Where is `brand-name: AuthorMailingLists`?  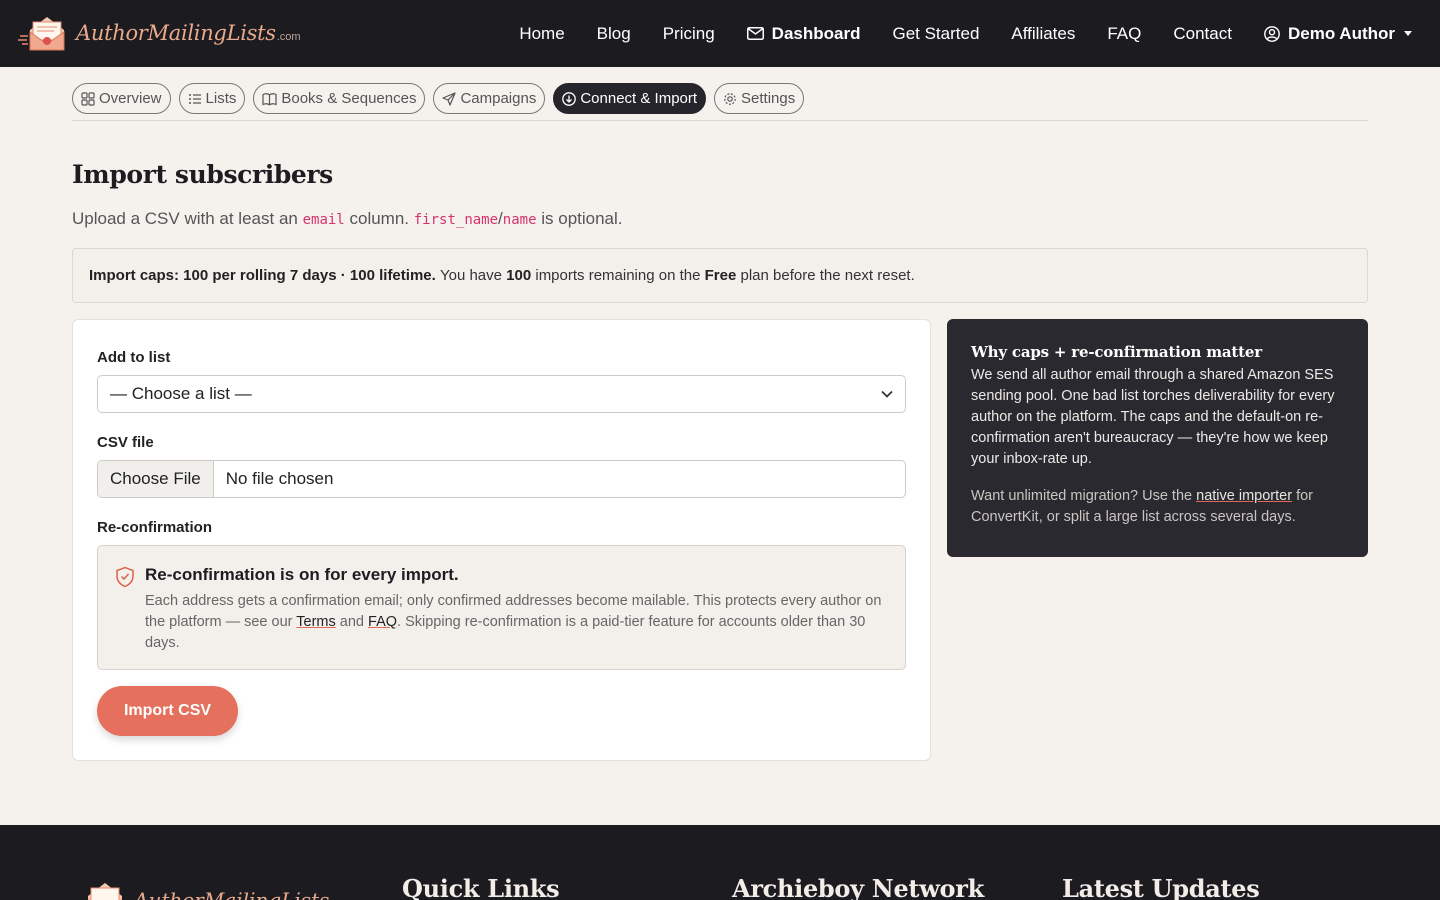 brand-name: AuthorMailingLists is located at coordinates (176, 33).